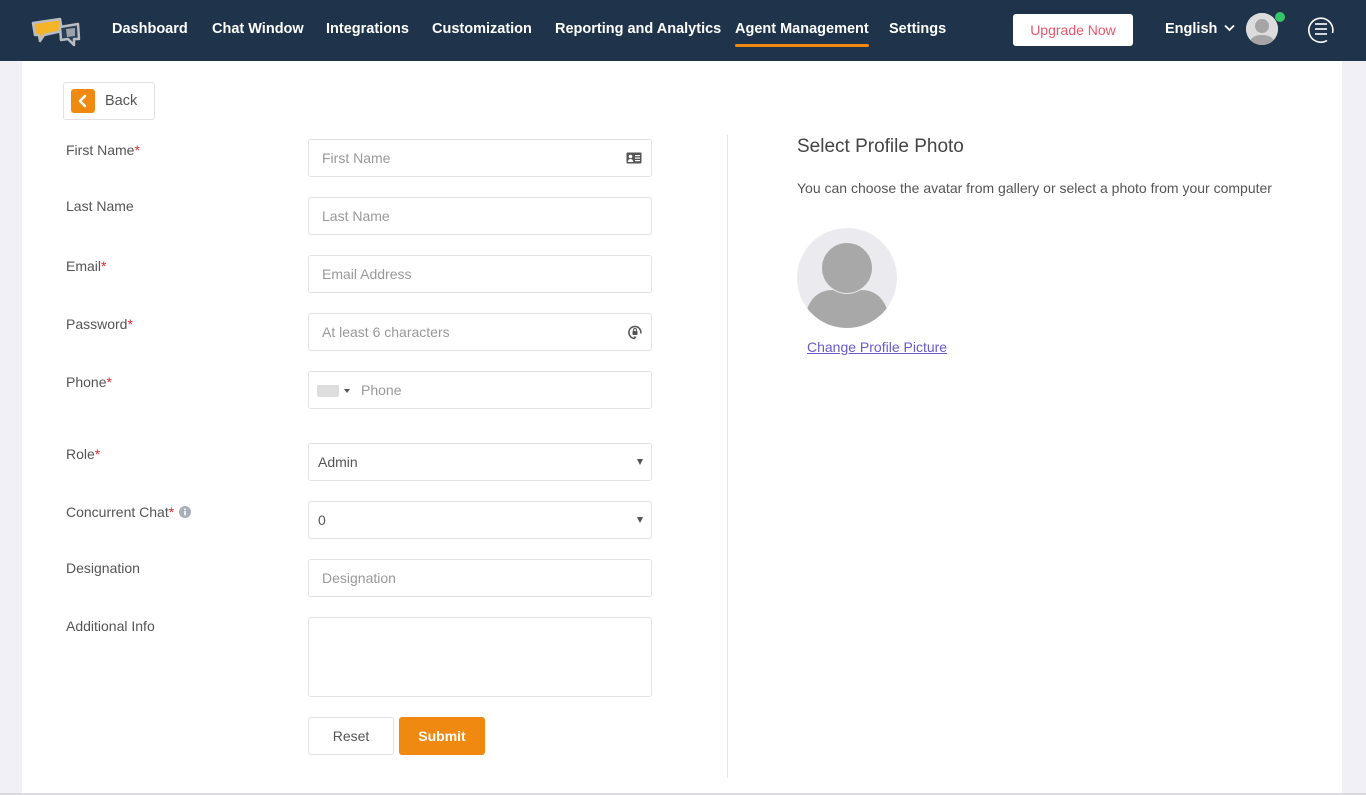  What do you see at coordinates (86, 266) in the screenshot?
I see `email-label: Email*` at bounding box center [86, 266].